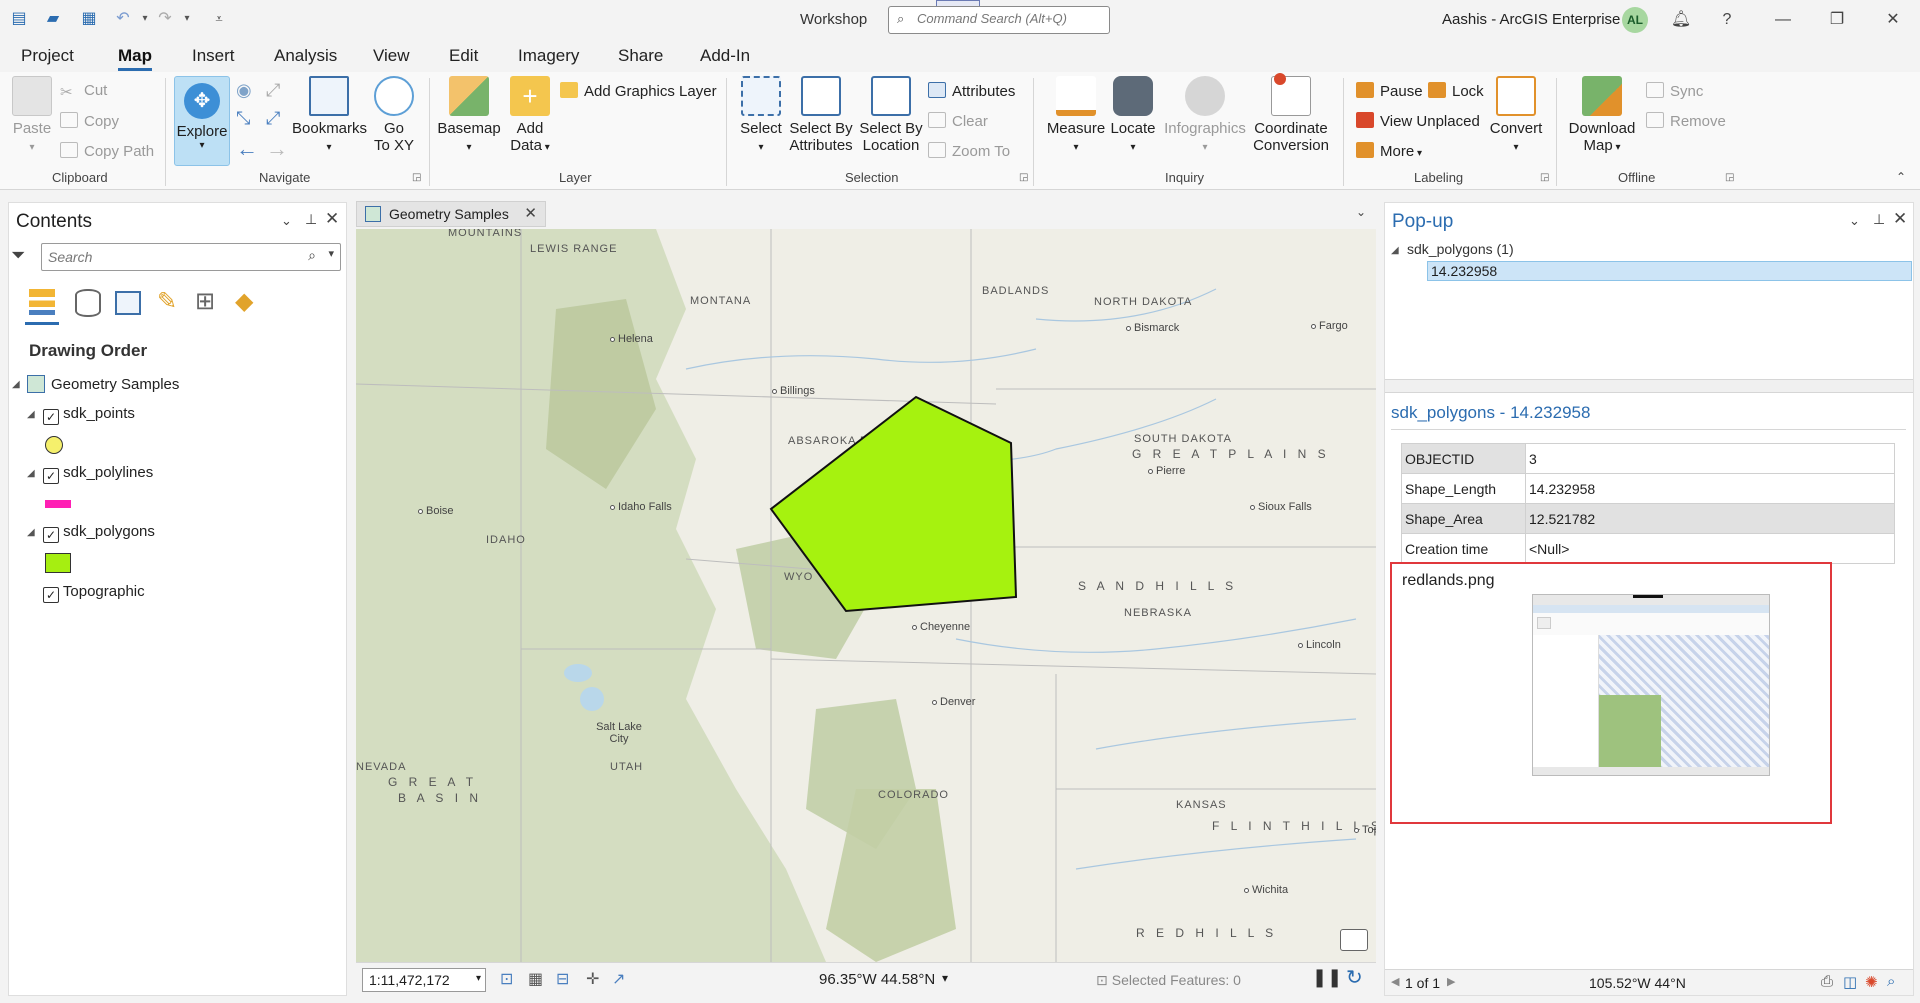 This screenshot has width=1920, height=1003. I want to click on undo-dropdown-icon: ▾, so click(145, 19).